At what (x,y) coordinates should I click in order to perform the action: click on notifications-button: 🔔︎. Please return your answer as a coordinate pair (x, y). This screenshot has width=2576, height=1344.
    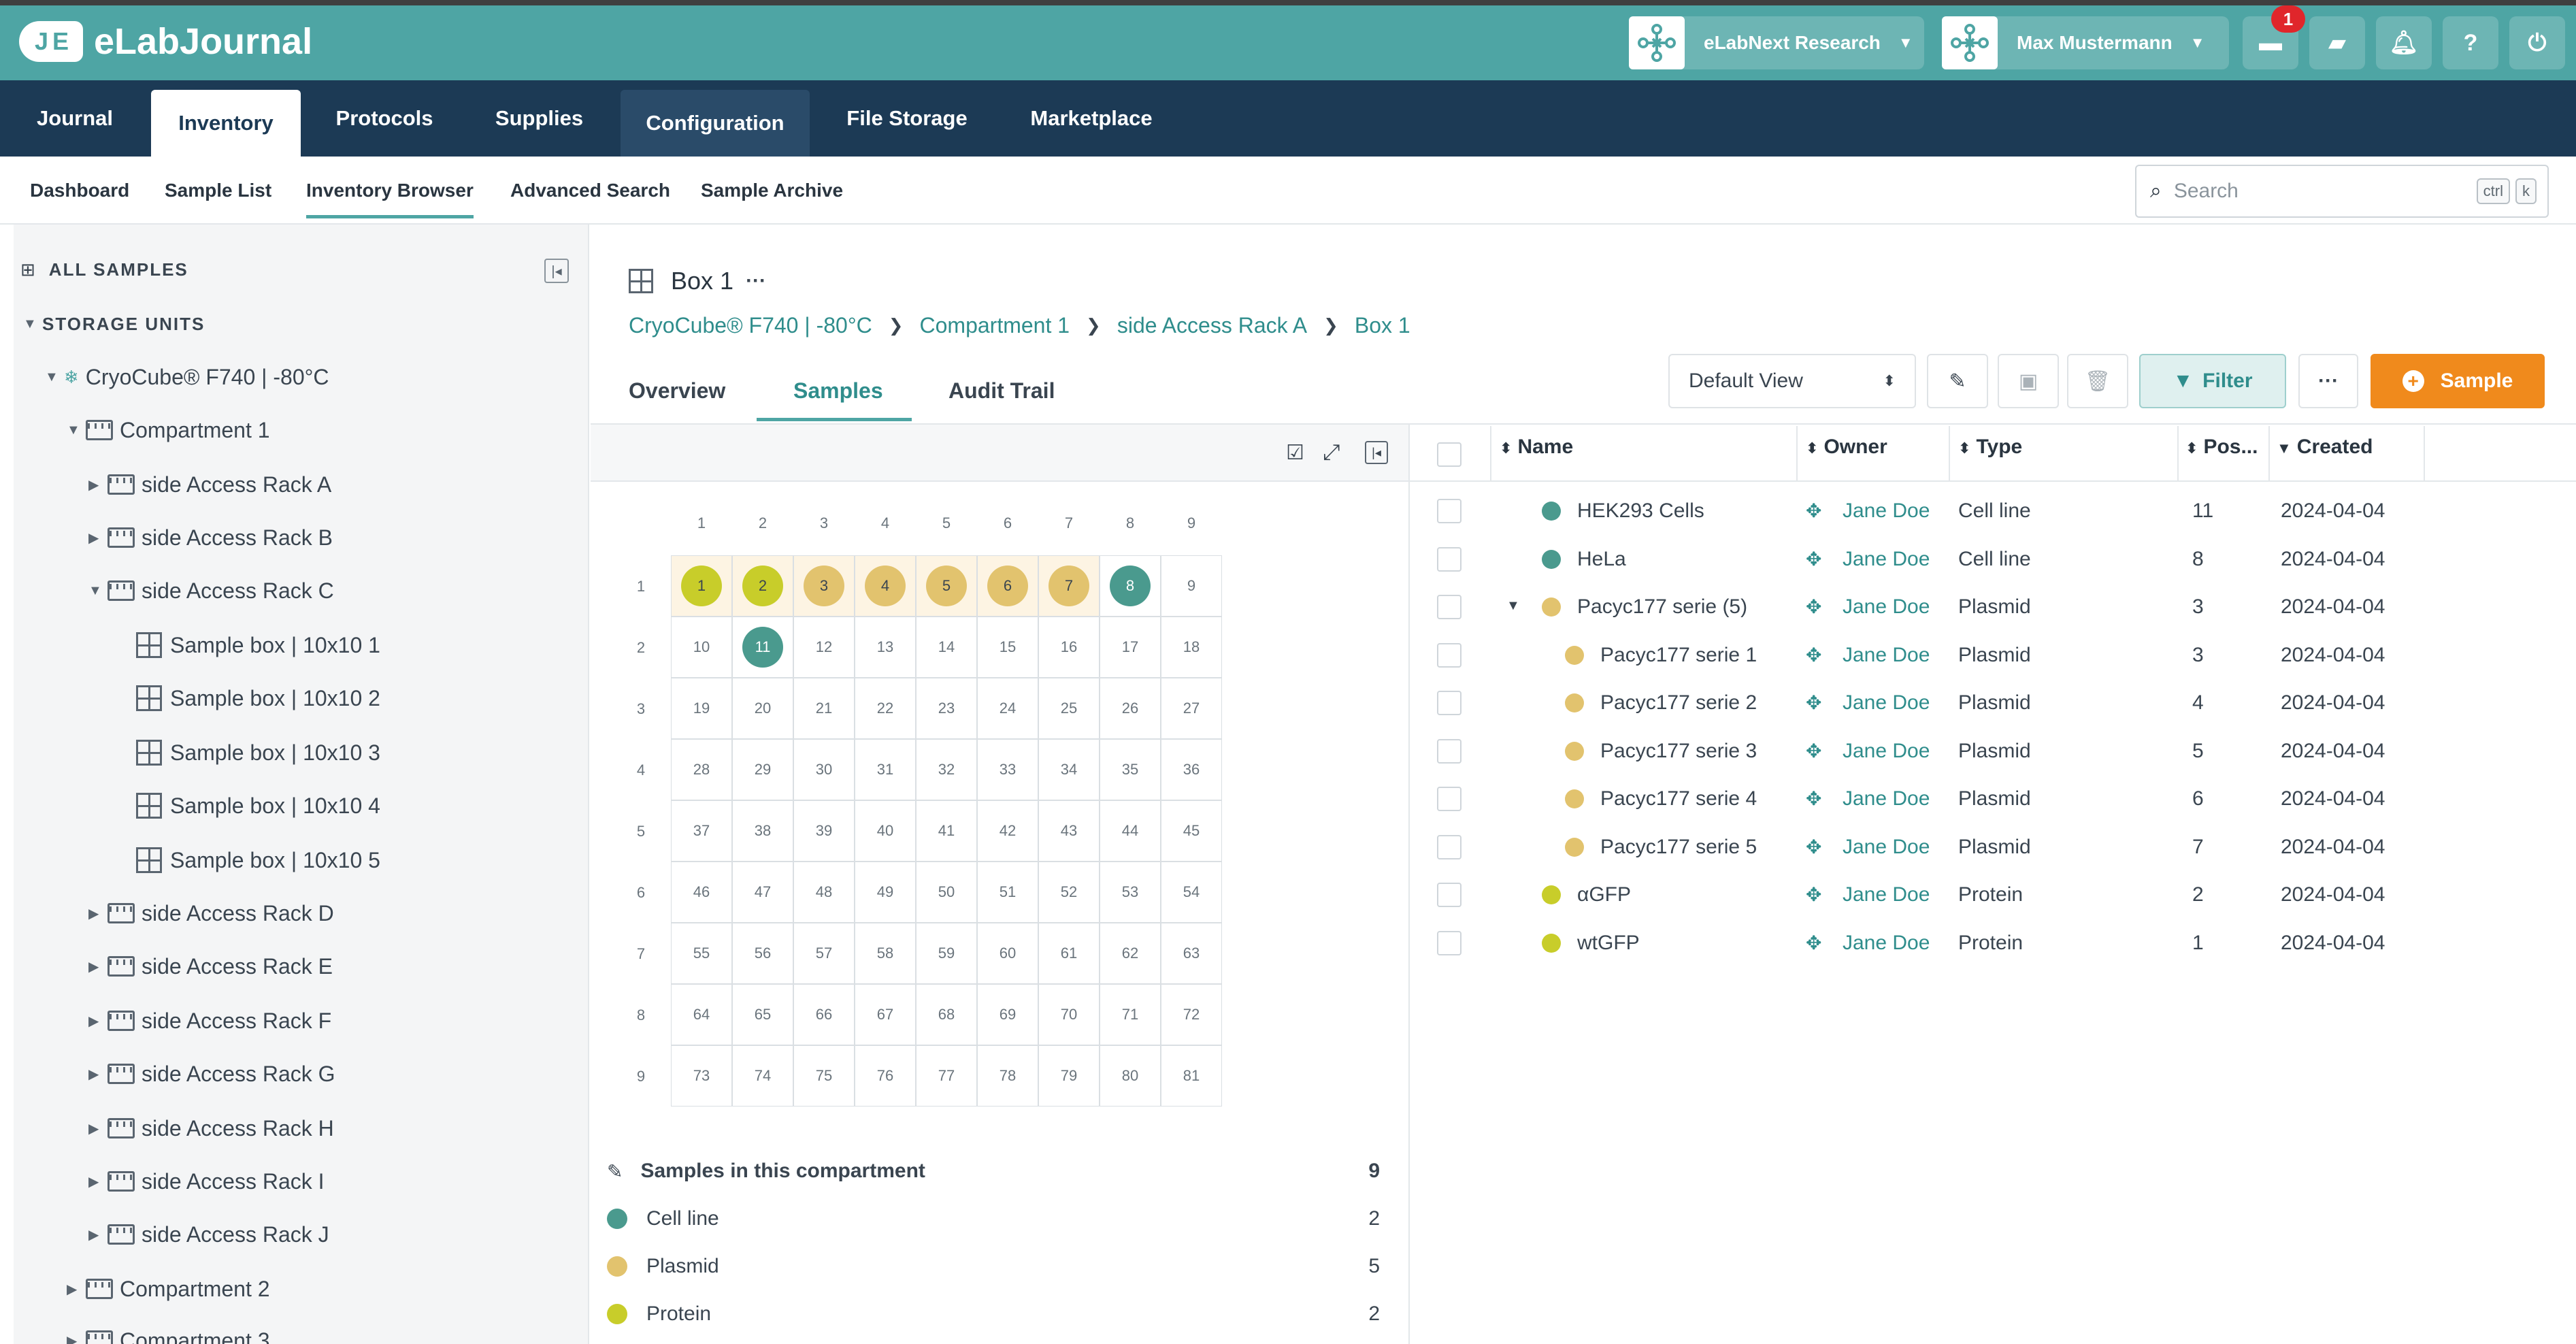
    Looking at the image, I should click on (2404, 42).